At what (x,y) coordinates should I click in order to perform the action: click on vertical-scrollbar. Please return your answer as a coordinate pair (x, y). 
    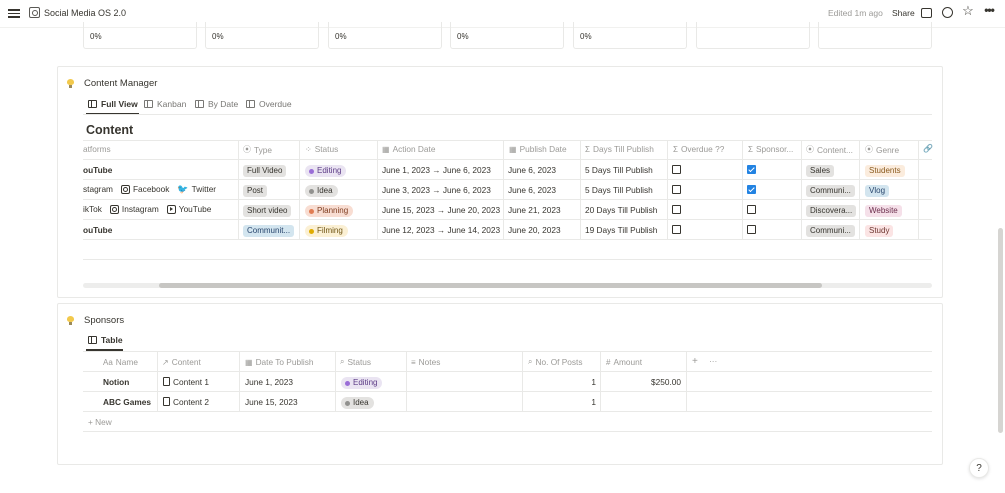
    Looking at the image, I should click on (1000, 330).